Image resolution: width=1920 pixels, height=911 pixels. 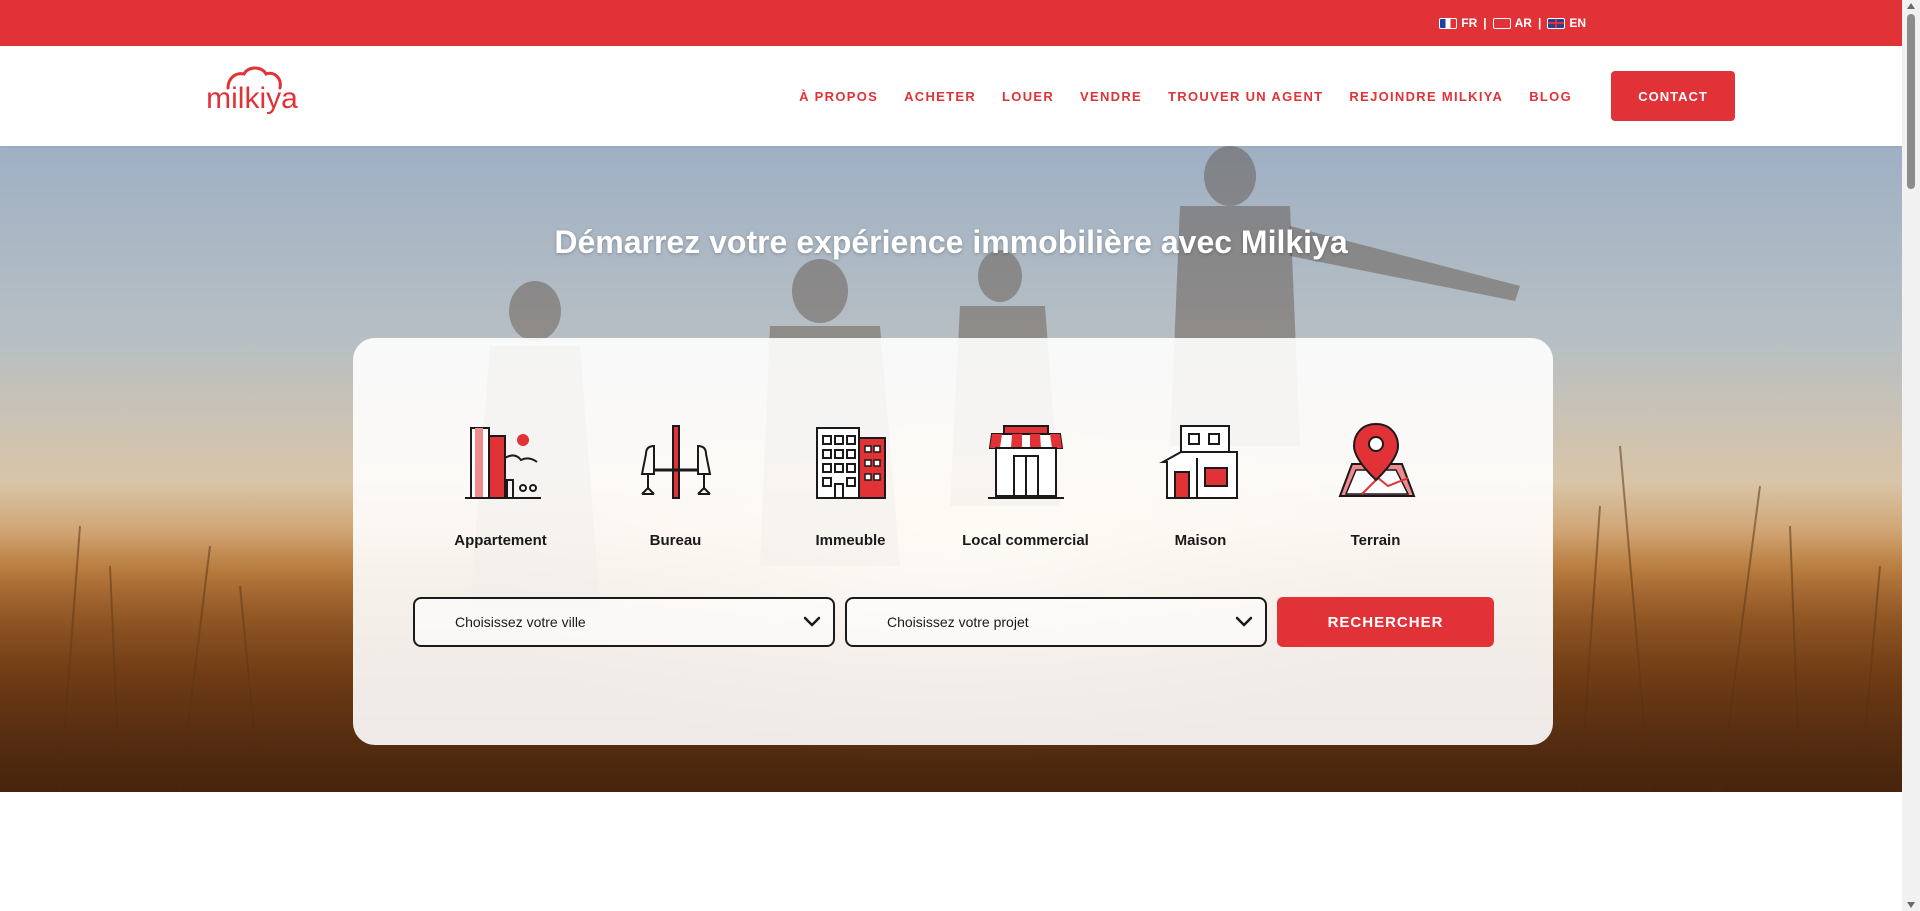 I want to click on logo-text: milkiya, so click(x=252, y=98).